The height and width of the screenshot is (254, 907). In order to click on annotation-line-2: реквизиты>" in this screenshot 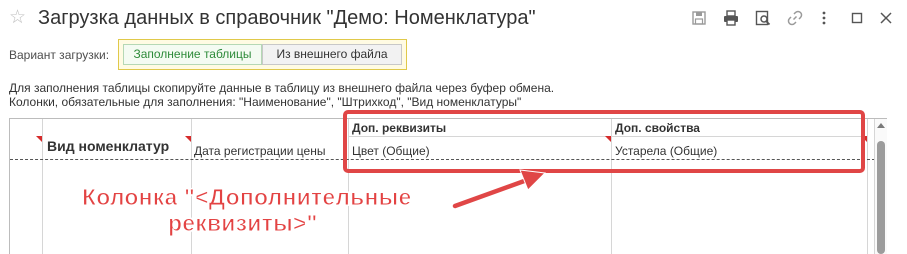, I will do `click(243, 223)`.